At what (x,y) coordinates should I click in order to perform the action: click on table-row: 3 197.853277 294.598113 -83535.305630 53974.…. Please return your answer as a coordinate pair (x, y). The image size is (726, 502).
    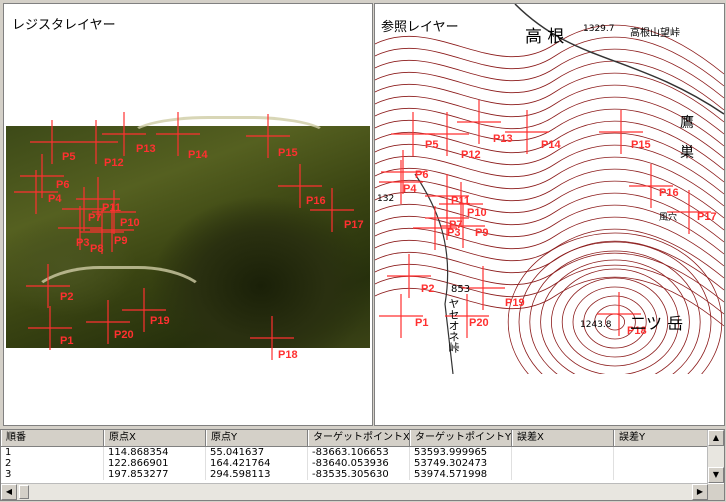
    Looking at the image, I should click on (362, 474).